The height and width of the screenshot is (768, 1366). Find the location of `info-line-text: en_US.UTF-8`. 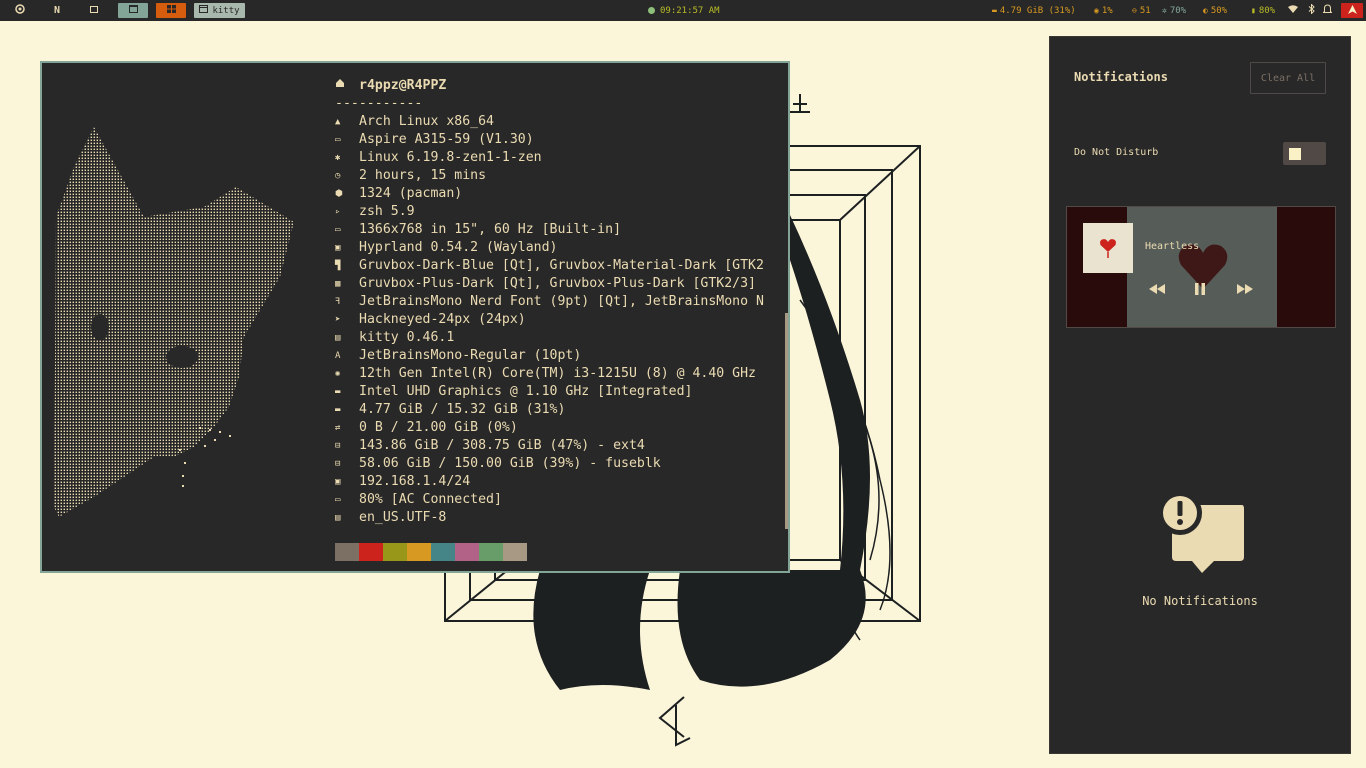

info-line-text: en_US.UTF-8 is located at coordinates (403, 517).